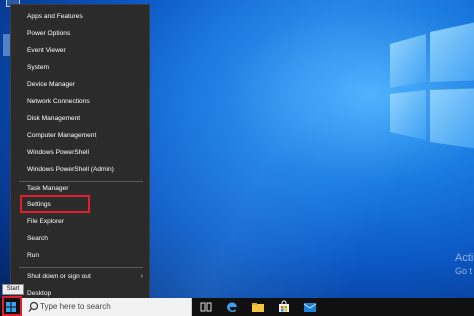 The height and width of the screenshot is (316, 474). I want to click on menu-item-windows-powershell-admin: Windows PowerShell (Admin), so click(80, 170).